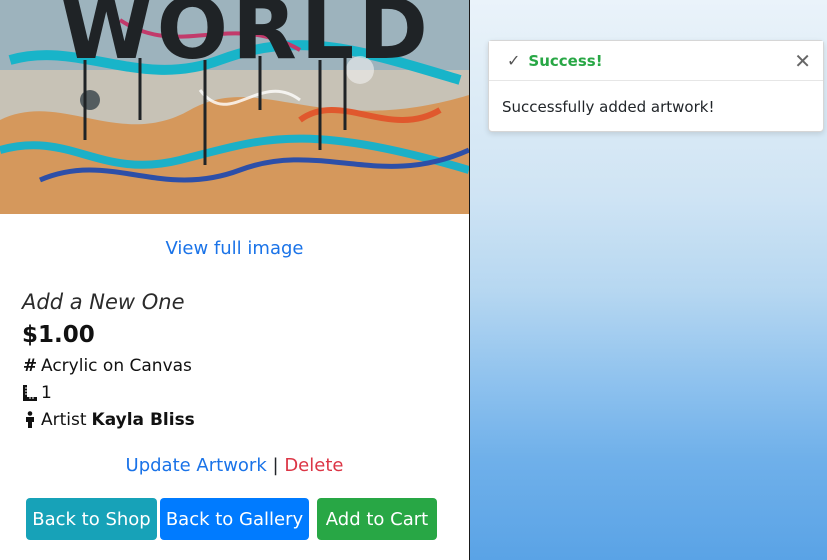 This screenshot has height=560, width=827. I want to click on check-icon: ✓, so click(514, 60).